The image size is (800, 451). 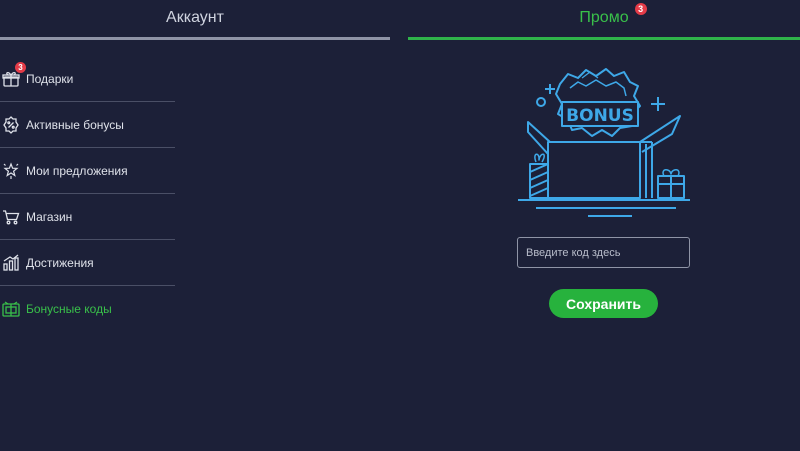 I want to click on top-tabs: Аккаунт Промо 3, so click(x=400, y=20).